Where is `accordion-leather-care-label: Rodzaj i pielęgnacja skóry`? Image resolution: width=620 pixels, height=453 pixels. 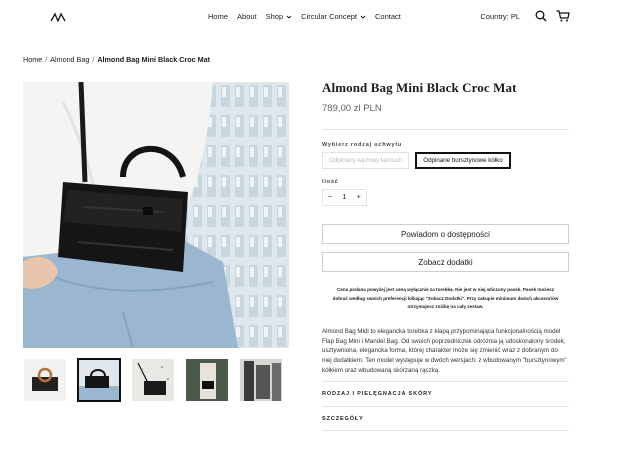 accordion-leather-care-label: Rodzaj i pielęgnacja skóry is located at coordinates (377, 394).